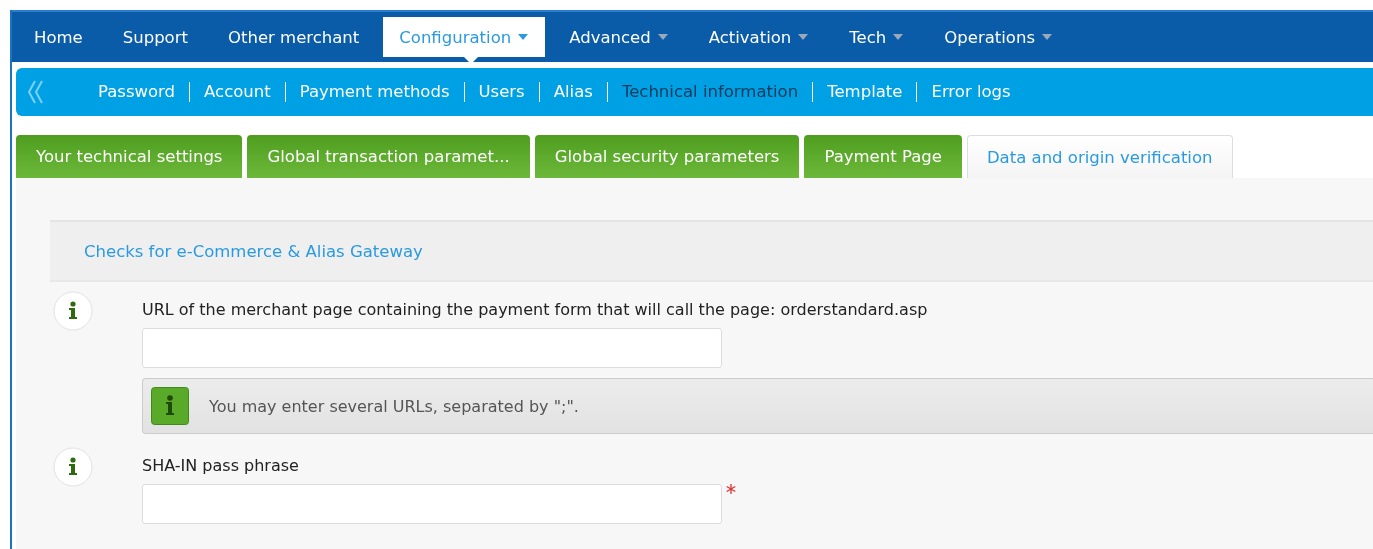  What do you see at coordinates (221, 466) in the screenshot?
I see `field-label: SHA-IN pass phrase` at bounding box center [221, 466].